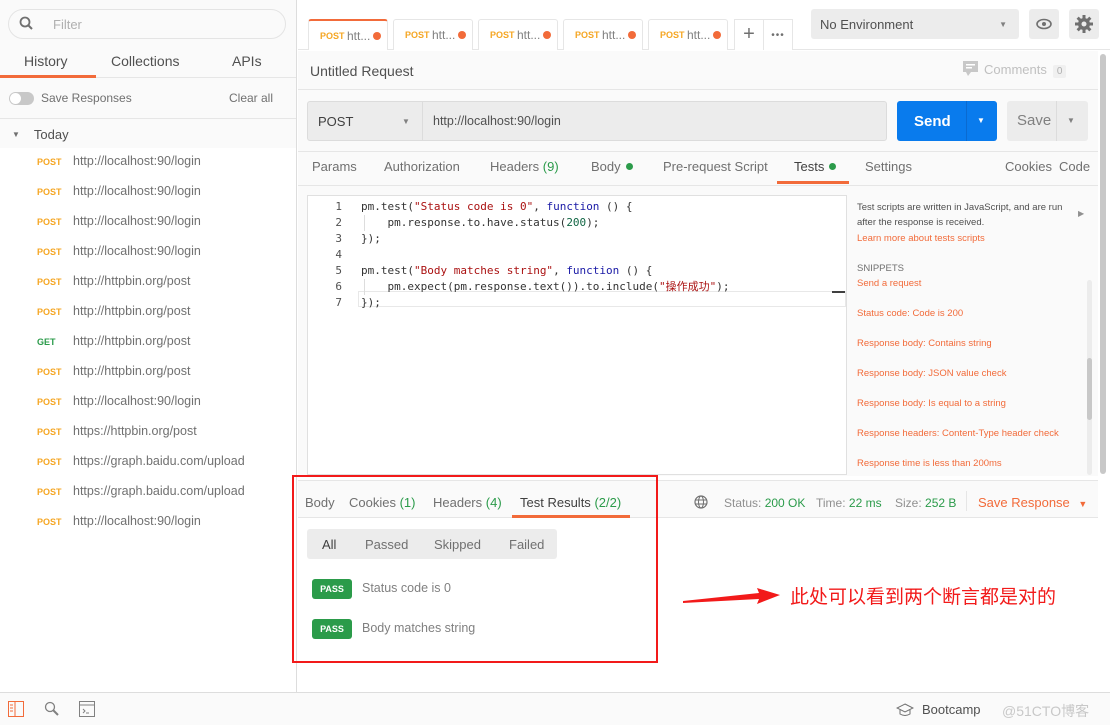 The width and height of the screenshot is (1110, 725). What do you see at coordinates (785, 503) in the screenshot?
I see `status-value: 200 OK` at bounding box center [785, 503].